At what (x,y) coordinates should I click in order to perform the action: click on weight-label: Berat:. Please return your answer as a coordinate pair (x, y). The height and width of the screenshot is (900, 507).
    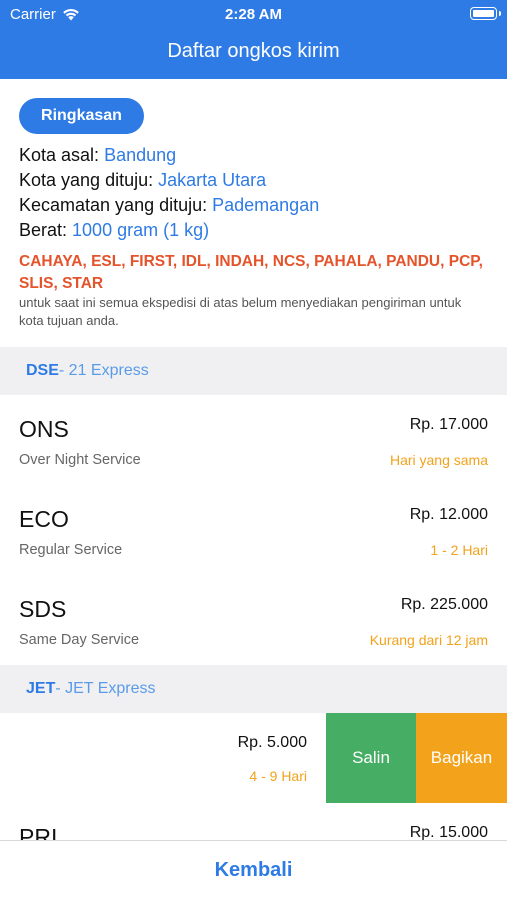
    Looking at the image, I should click on (46, 230).